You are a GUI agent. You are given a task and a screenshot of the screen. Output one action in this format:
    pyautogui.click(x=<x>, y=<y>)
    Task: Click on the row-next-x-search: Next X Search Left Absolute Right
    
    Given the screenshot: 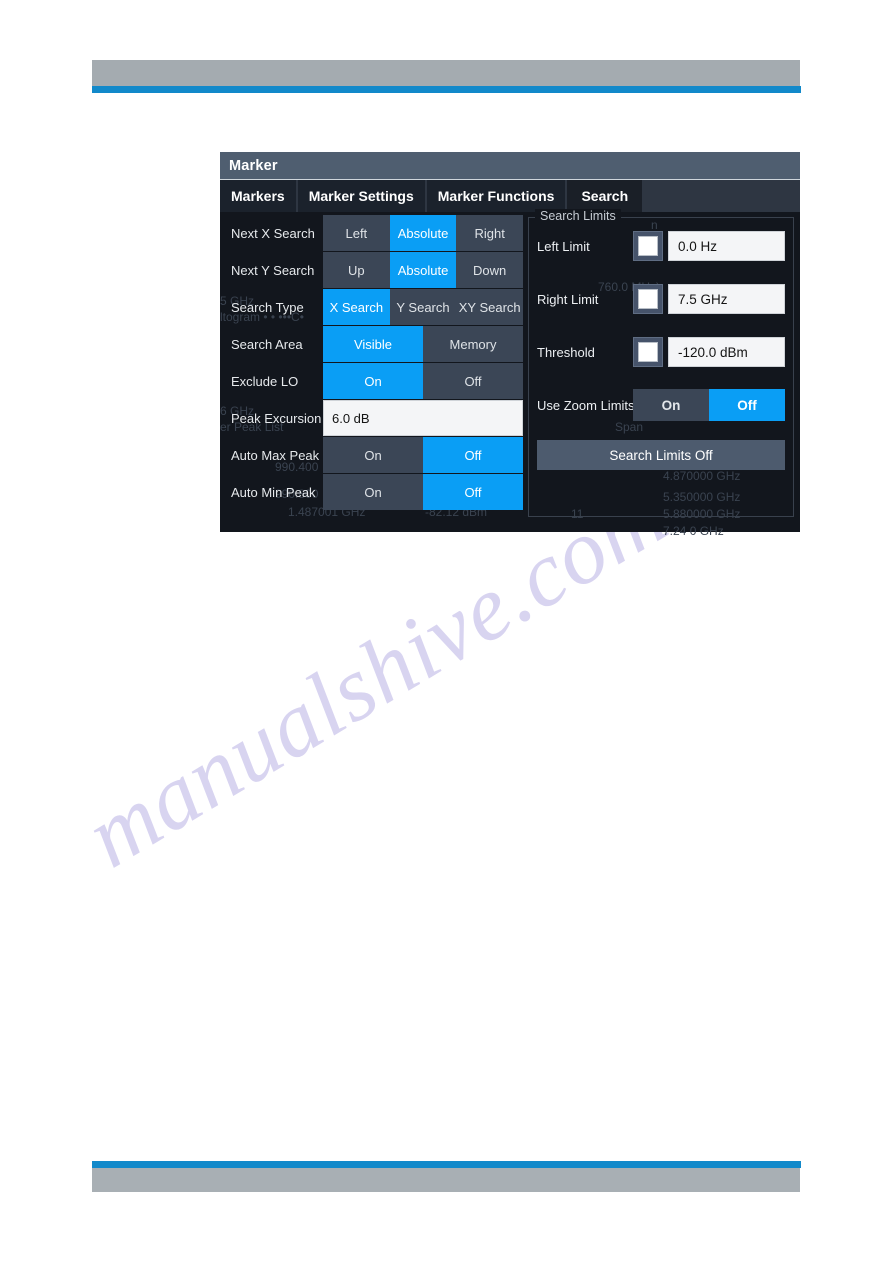 What is the action you would take?
    pyautogui.click(x=373, y=233)
    